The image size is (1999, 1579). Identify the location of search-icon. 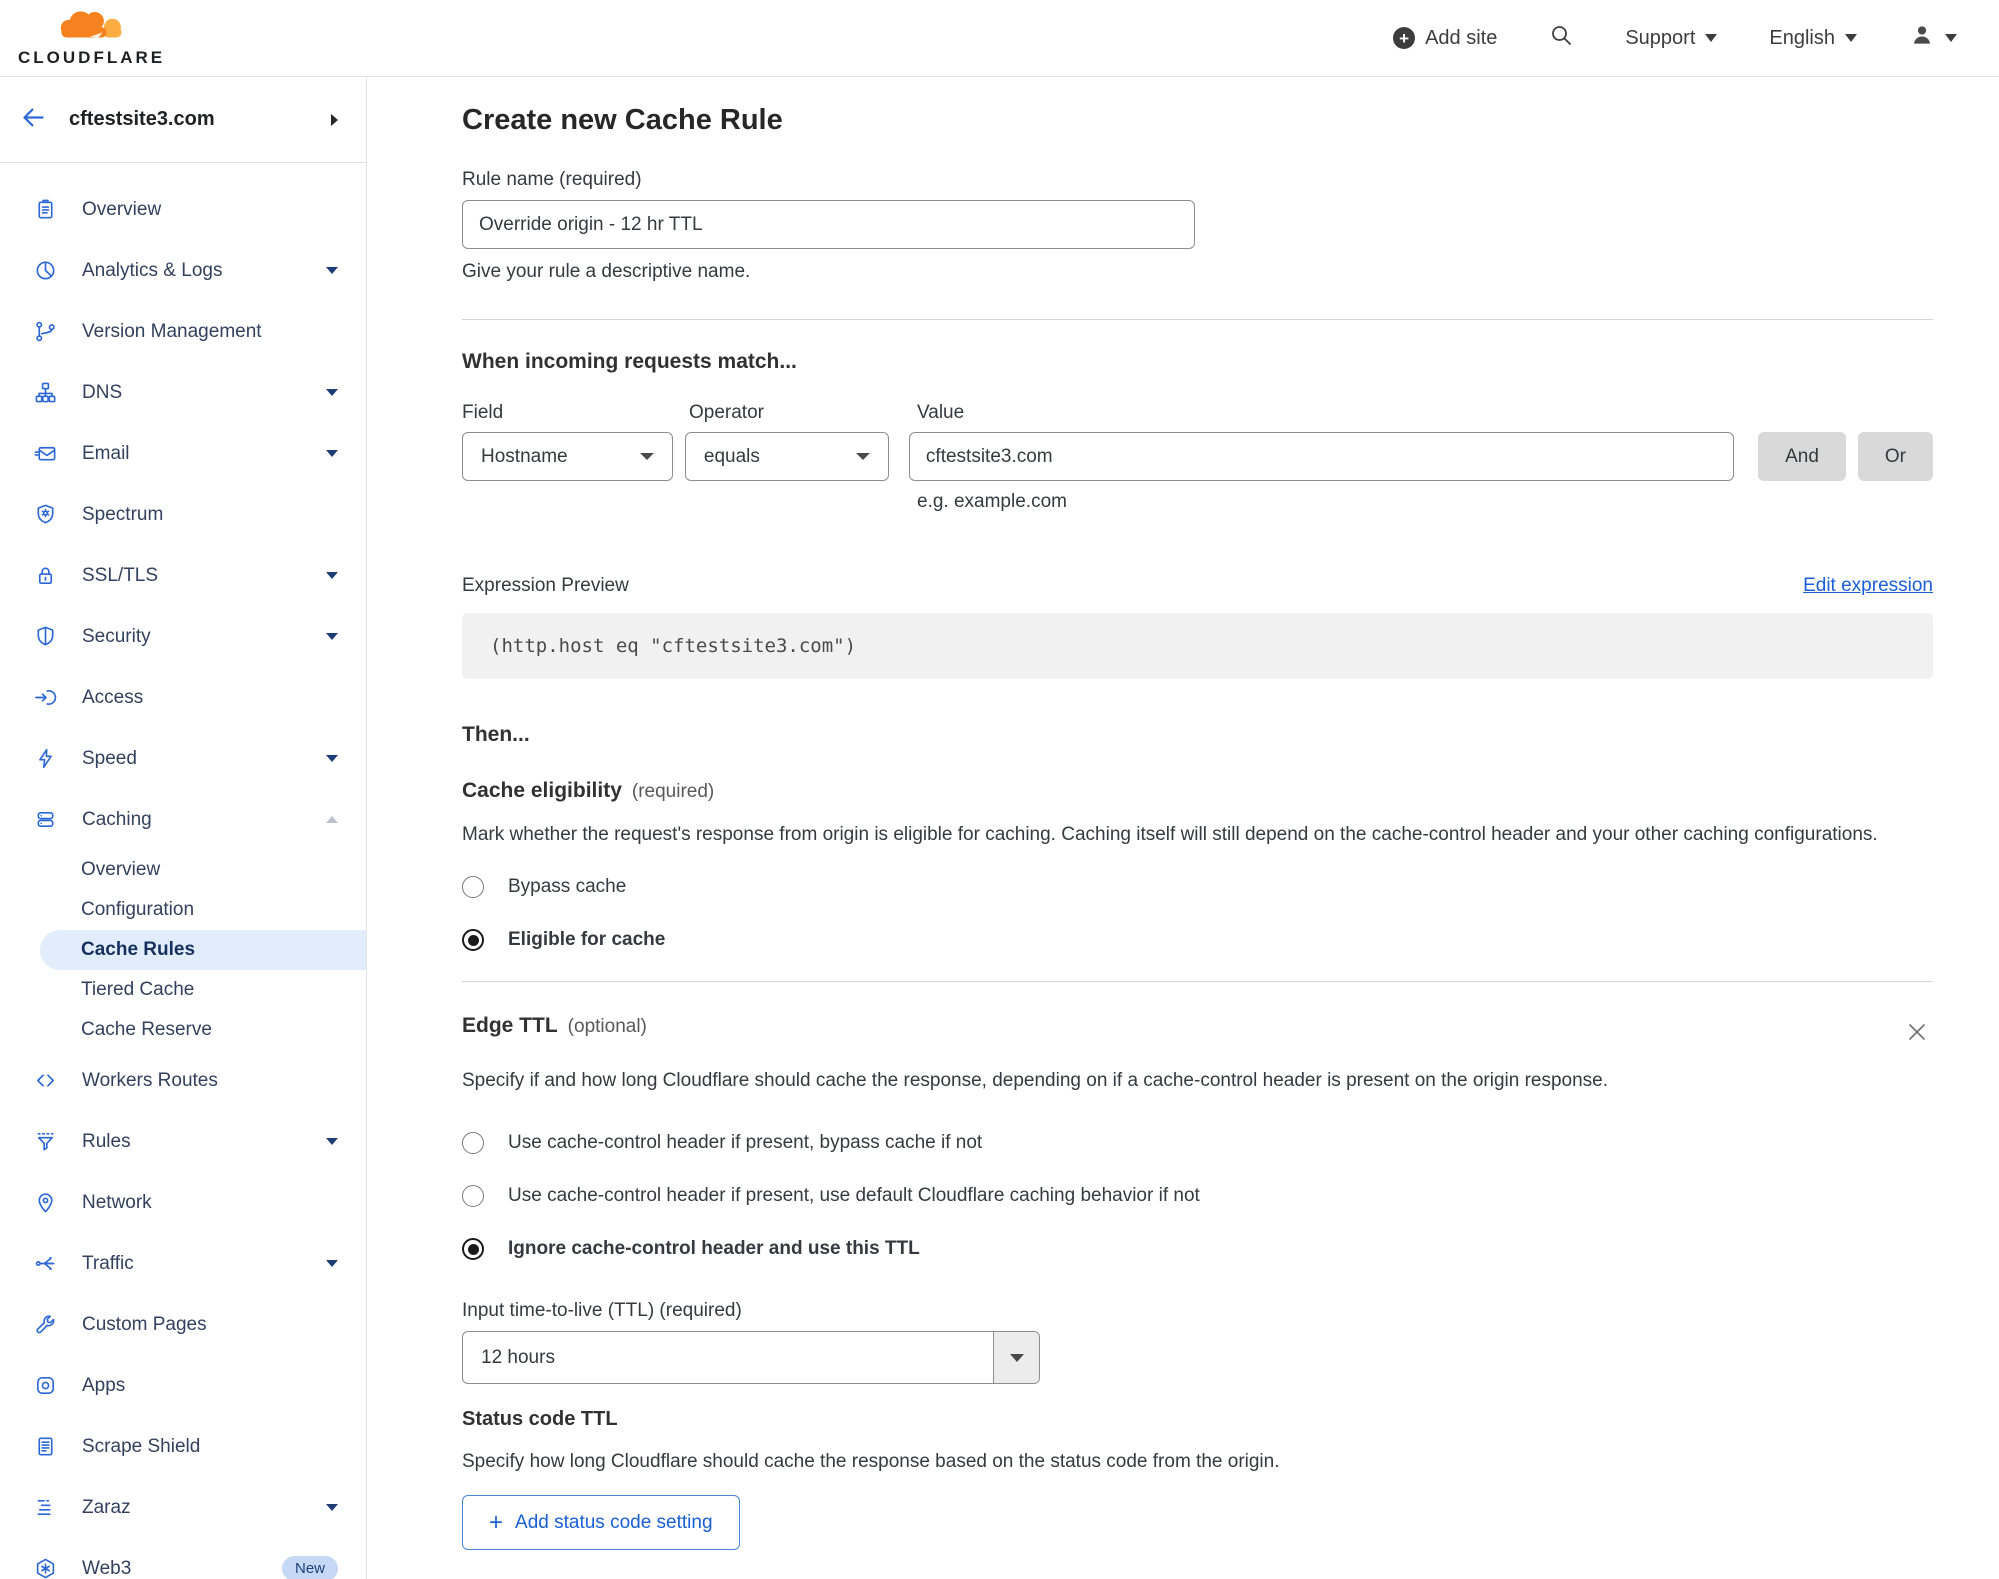
(1561, 38).